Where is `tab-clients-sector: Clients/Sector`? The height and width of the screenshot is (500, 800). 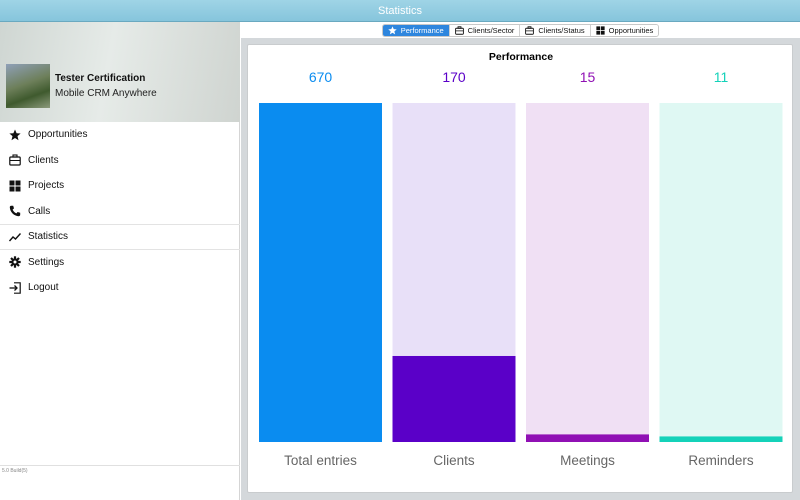 tab-clients-sector: Clients/Sector is located at coordinates (485, 30).